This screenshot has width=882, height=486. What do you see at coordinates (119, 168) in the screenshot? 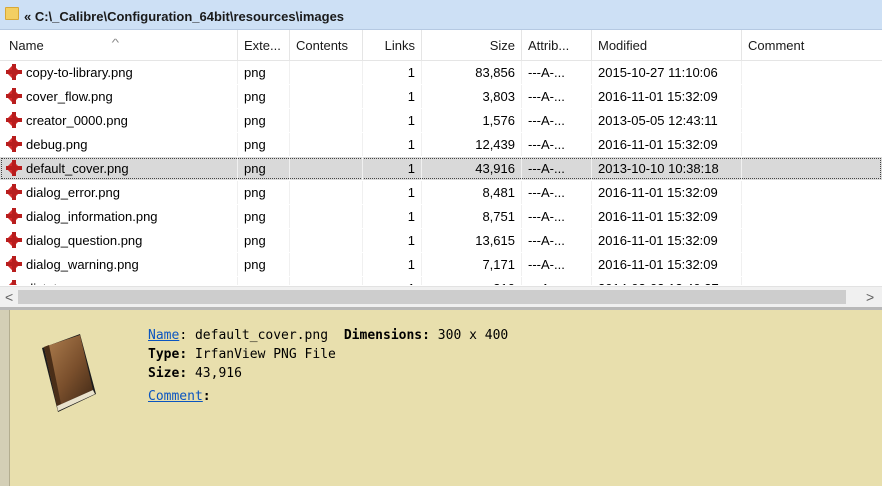
I see `cell-name: default_cover.png` at bounding box center [119, 168].